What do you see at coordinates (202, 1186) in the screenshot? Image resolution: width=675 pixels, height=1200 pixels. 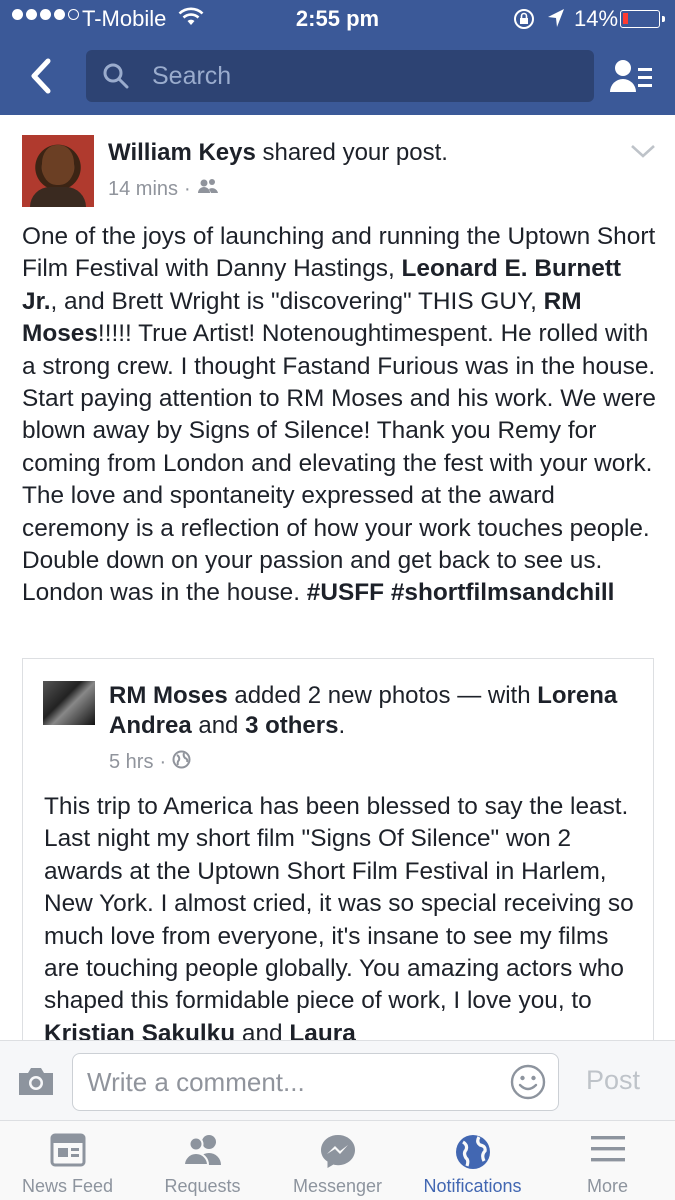 I see `tab-label: Requests` at bounding box center [202, 1186].